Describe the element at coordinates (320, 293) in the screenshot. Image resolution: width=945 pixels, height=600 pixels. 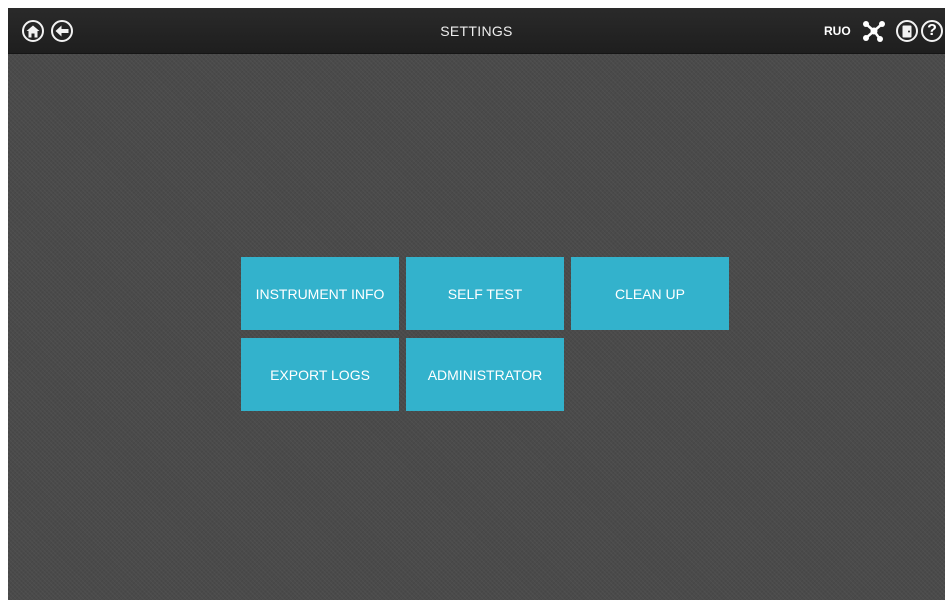
I see `instrument-info-button: INSTRUMENT INFO` at that location.